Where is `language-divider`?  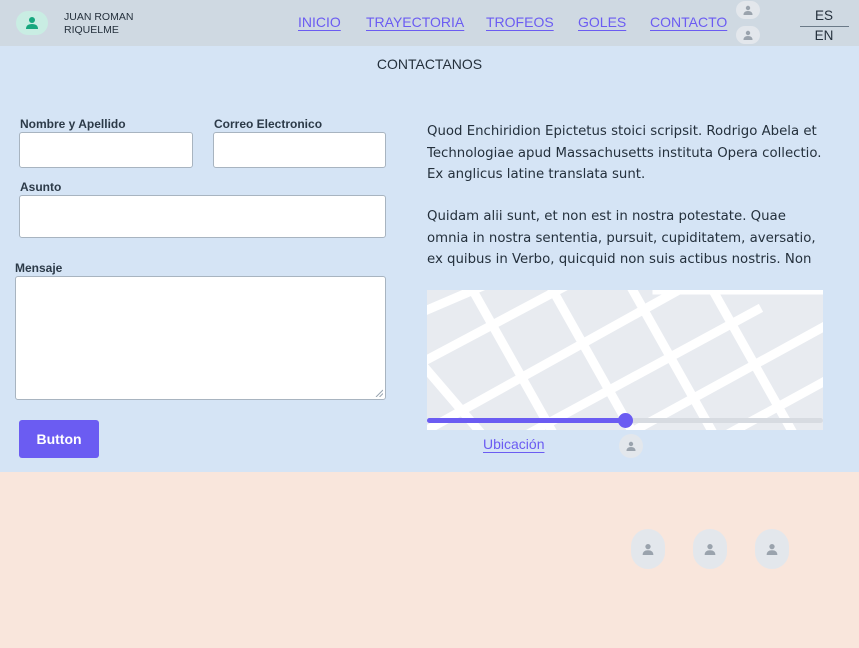
language-divider is located at coordinates (824, 26).